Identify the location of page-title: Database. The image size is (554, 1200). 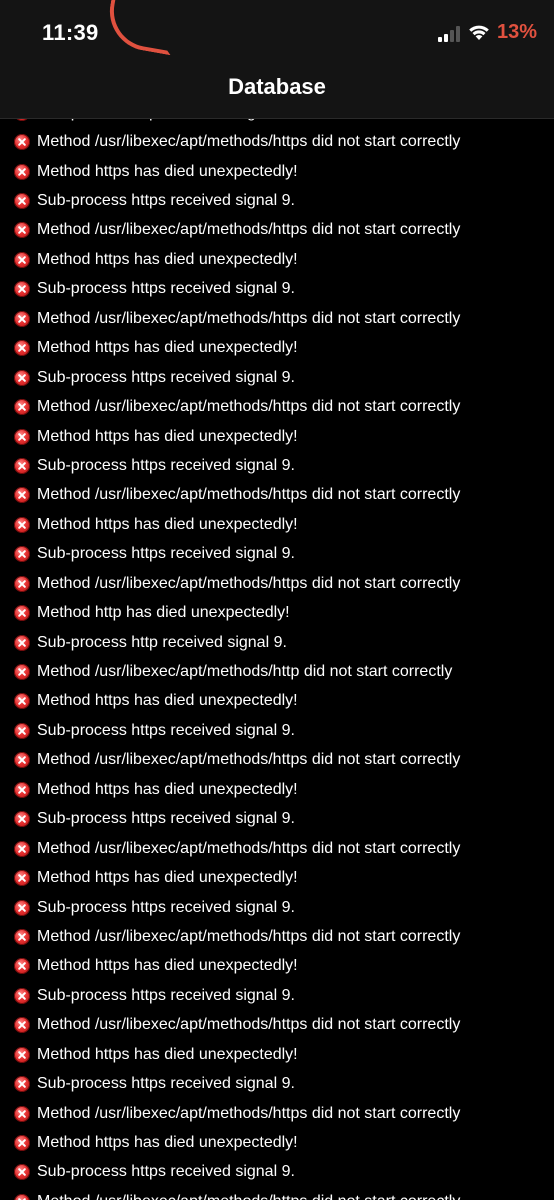
(277, 86).